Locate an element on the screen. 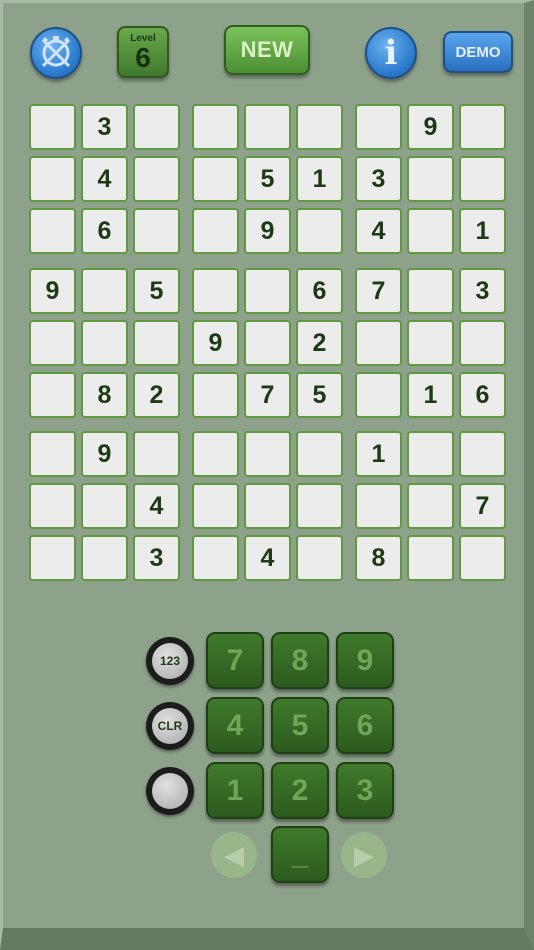  key-9: 9 is located at coordinates (365, 660).